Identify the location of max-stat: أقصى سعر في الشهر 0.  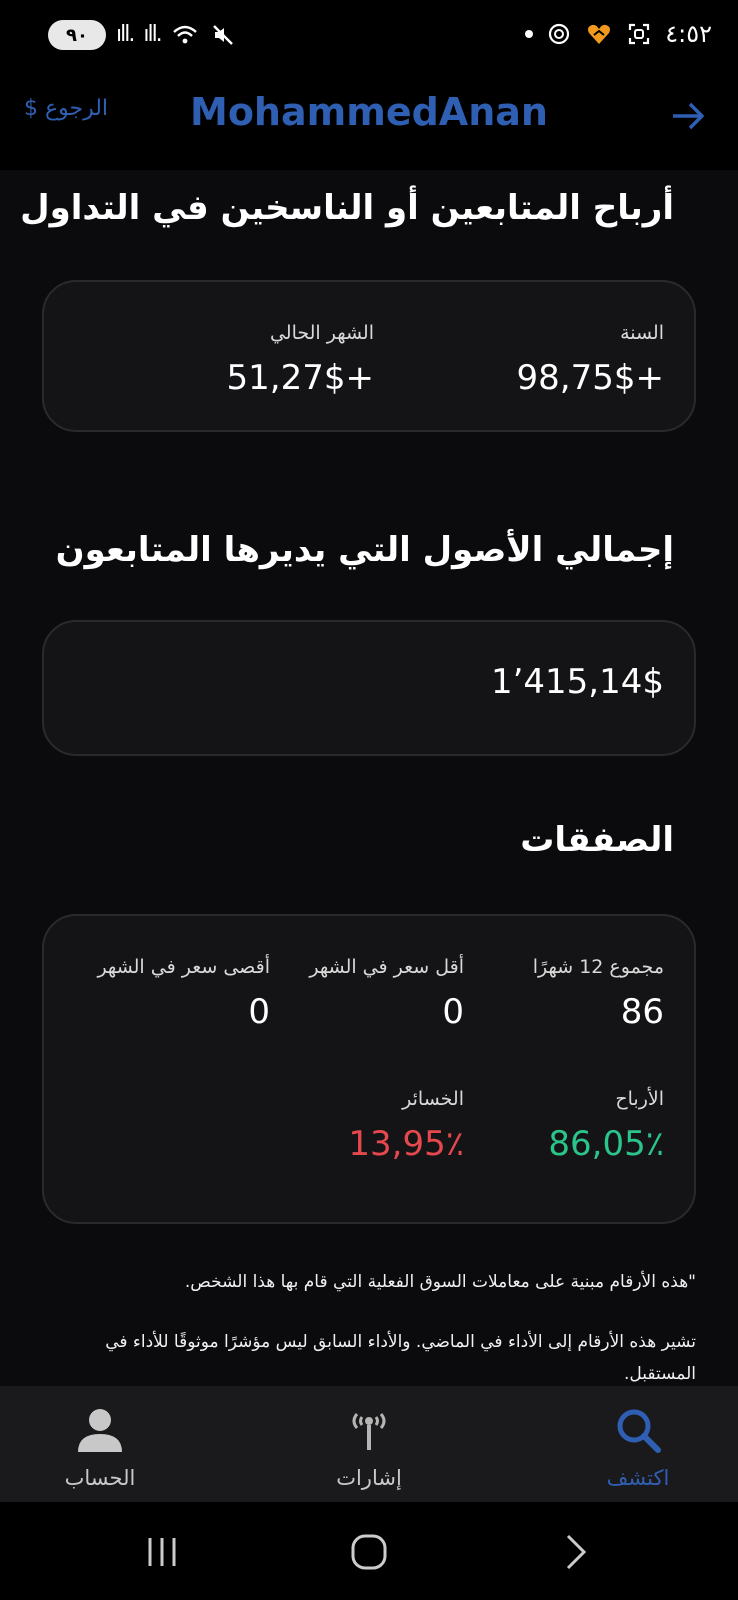
(183, 994).